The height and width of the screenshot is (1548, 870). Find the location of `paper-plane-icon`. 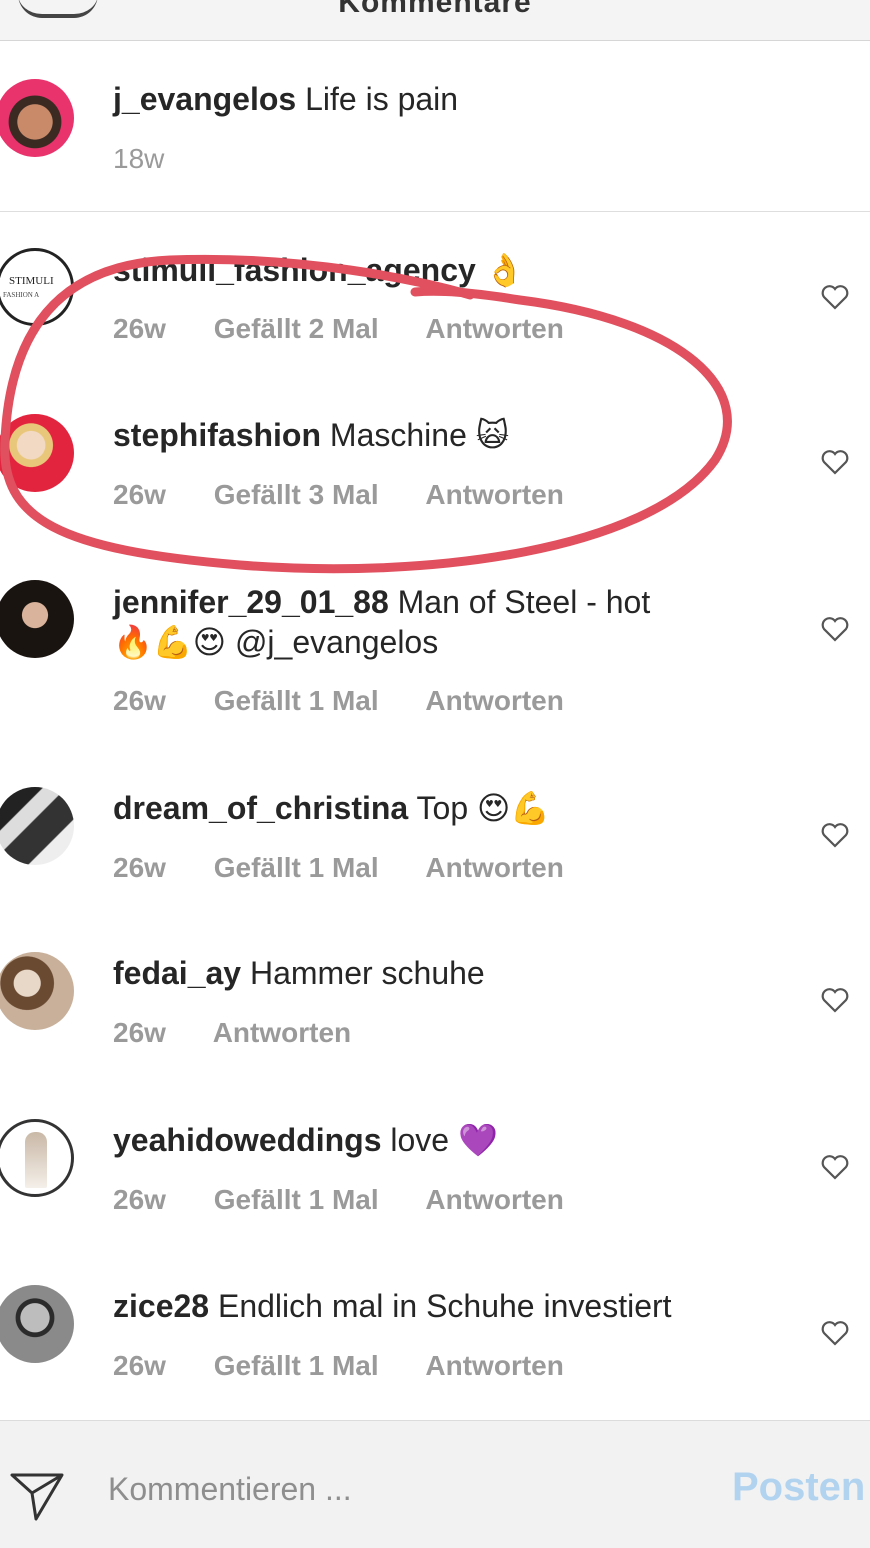

paper-plane-icon is located at coordinates (38, 1497).